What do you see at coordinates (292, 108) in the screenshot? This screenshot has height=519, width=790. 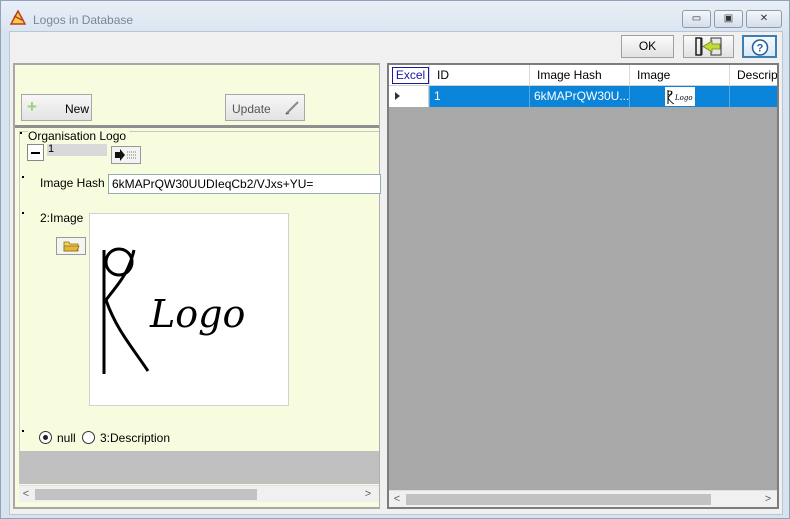 I see `pencil-icon` at bounding box center [292, 108].